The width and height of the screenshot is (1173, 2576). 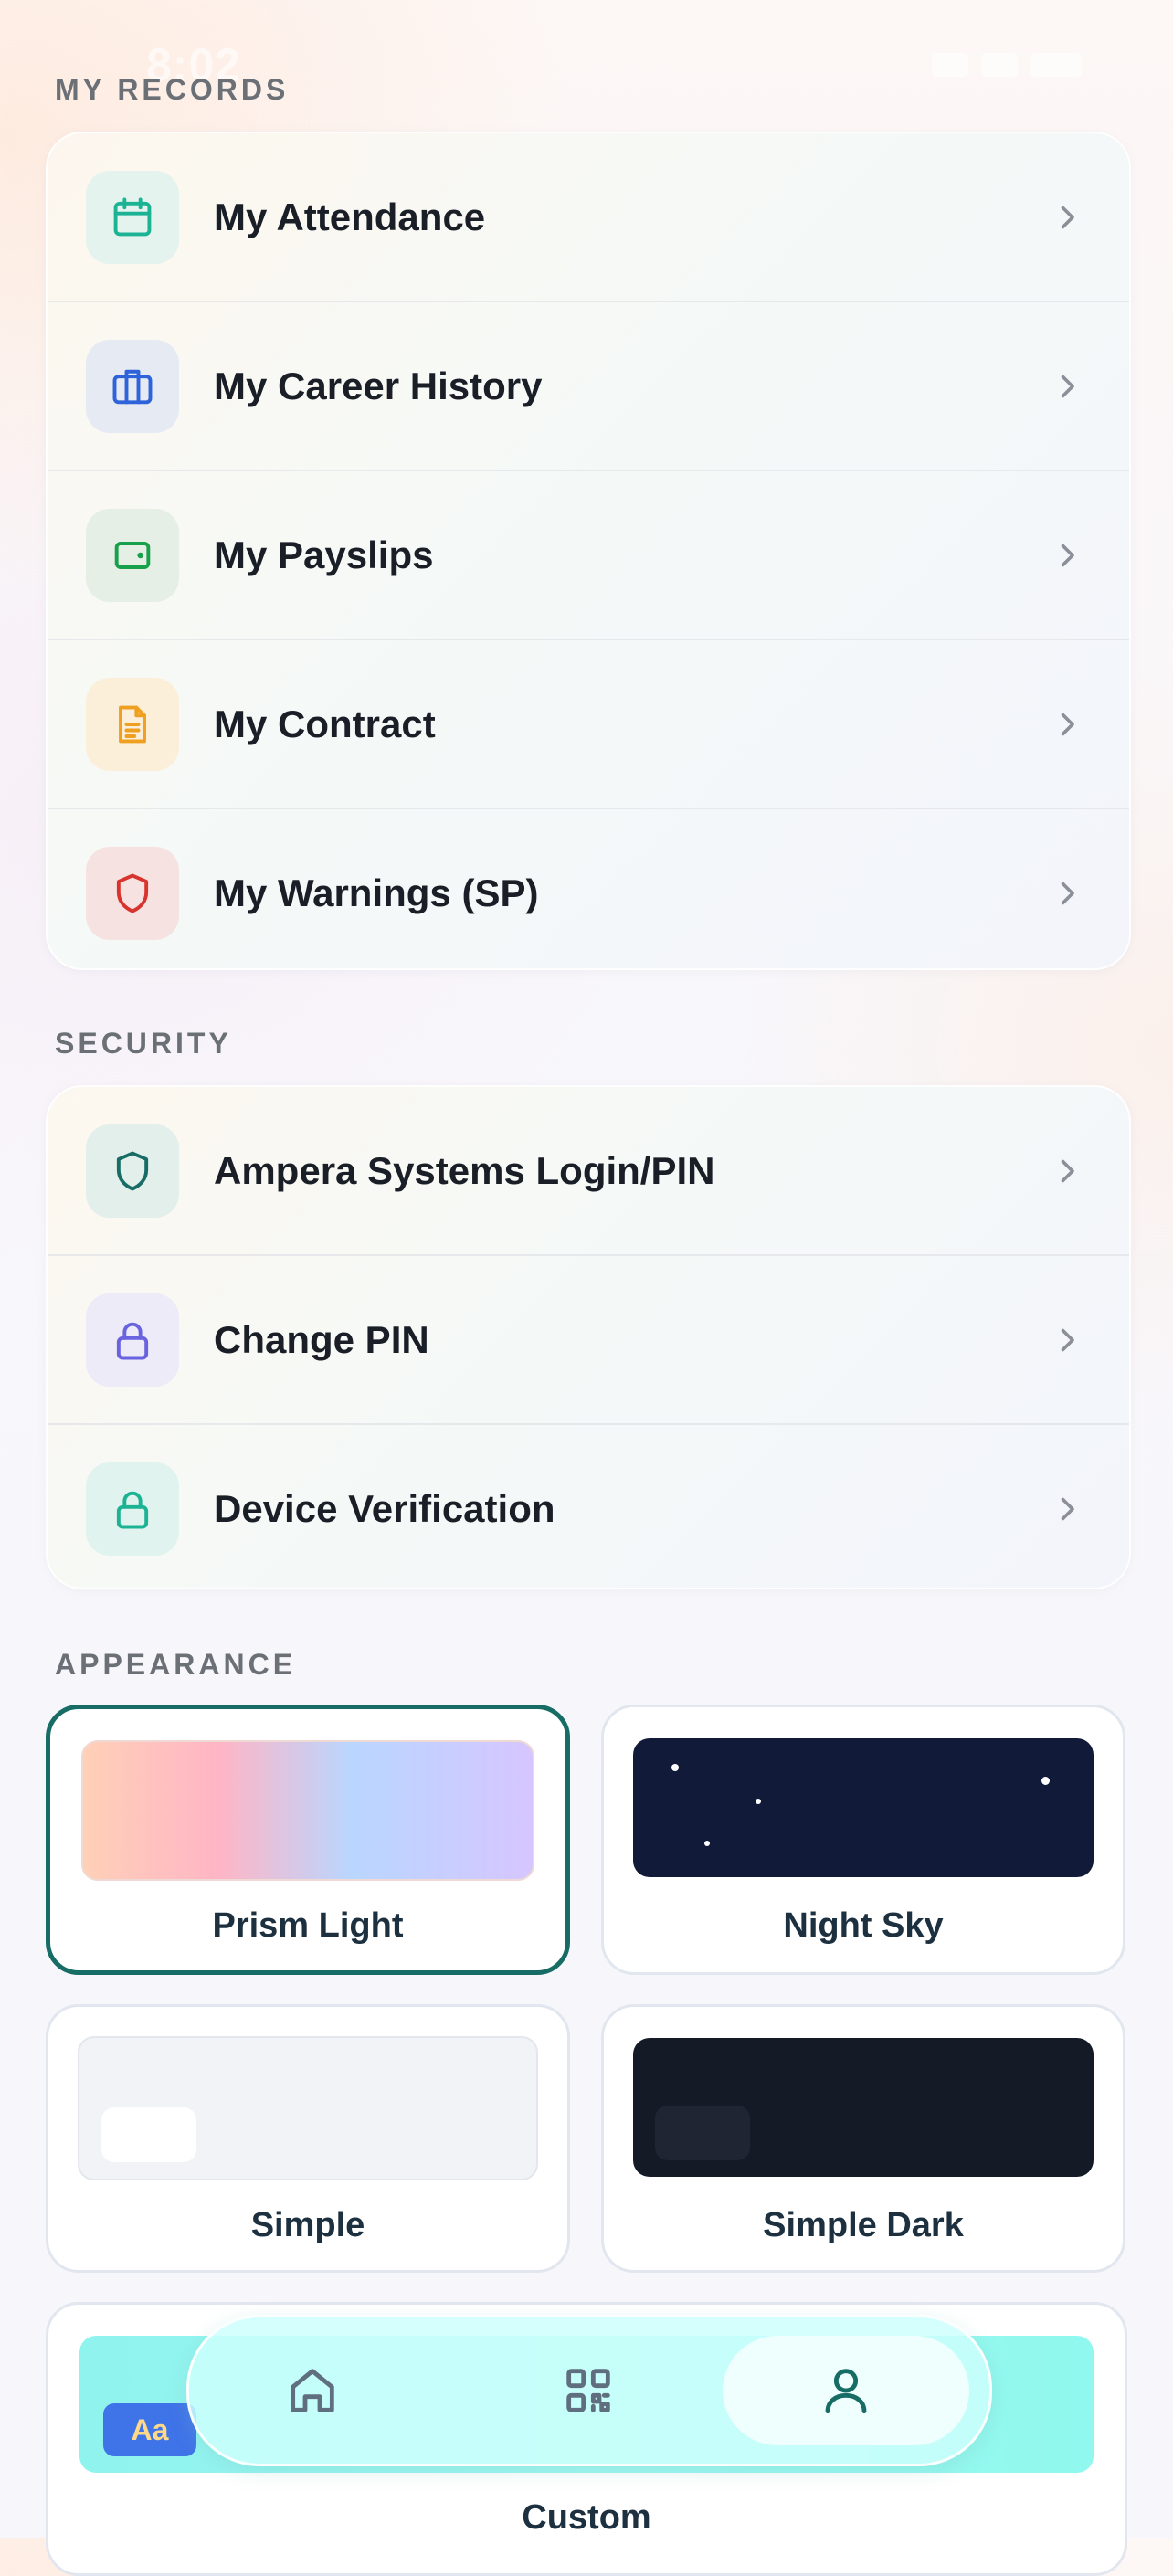 I want to click on theme-name: Night Sky, so click(x=863, y=1926).